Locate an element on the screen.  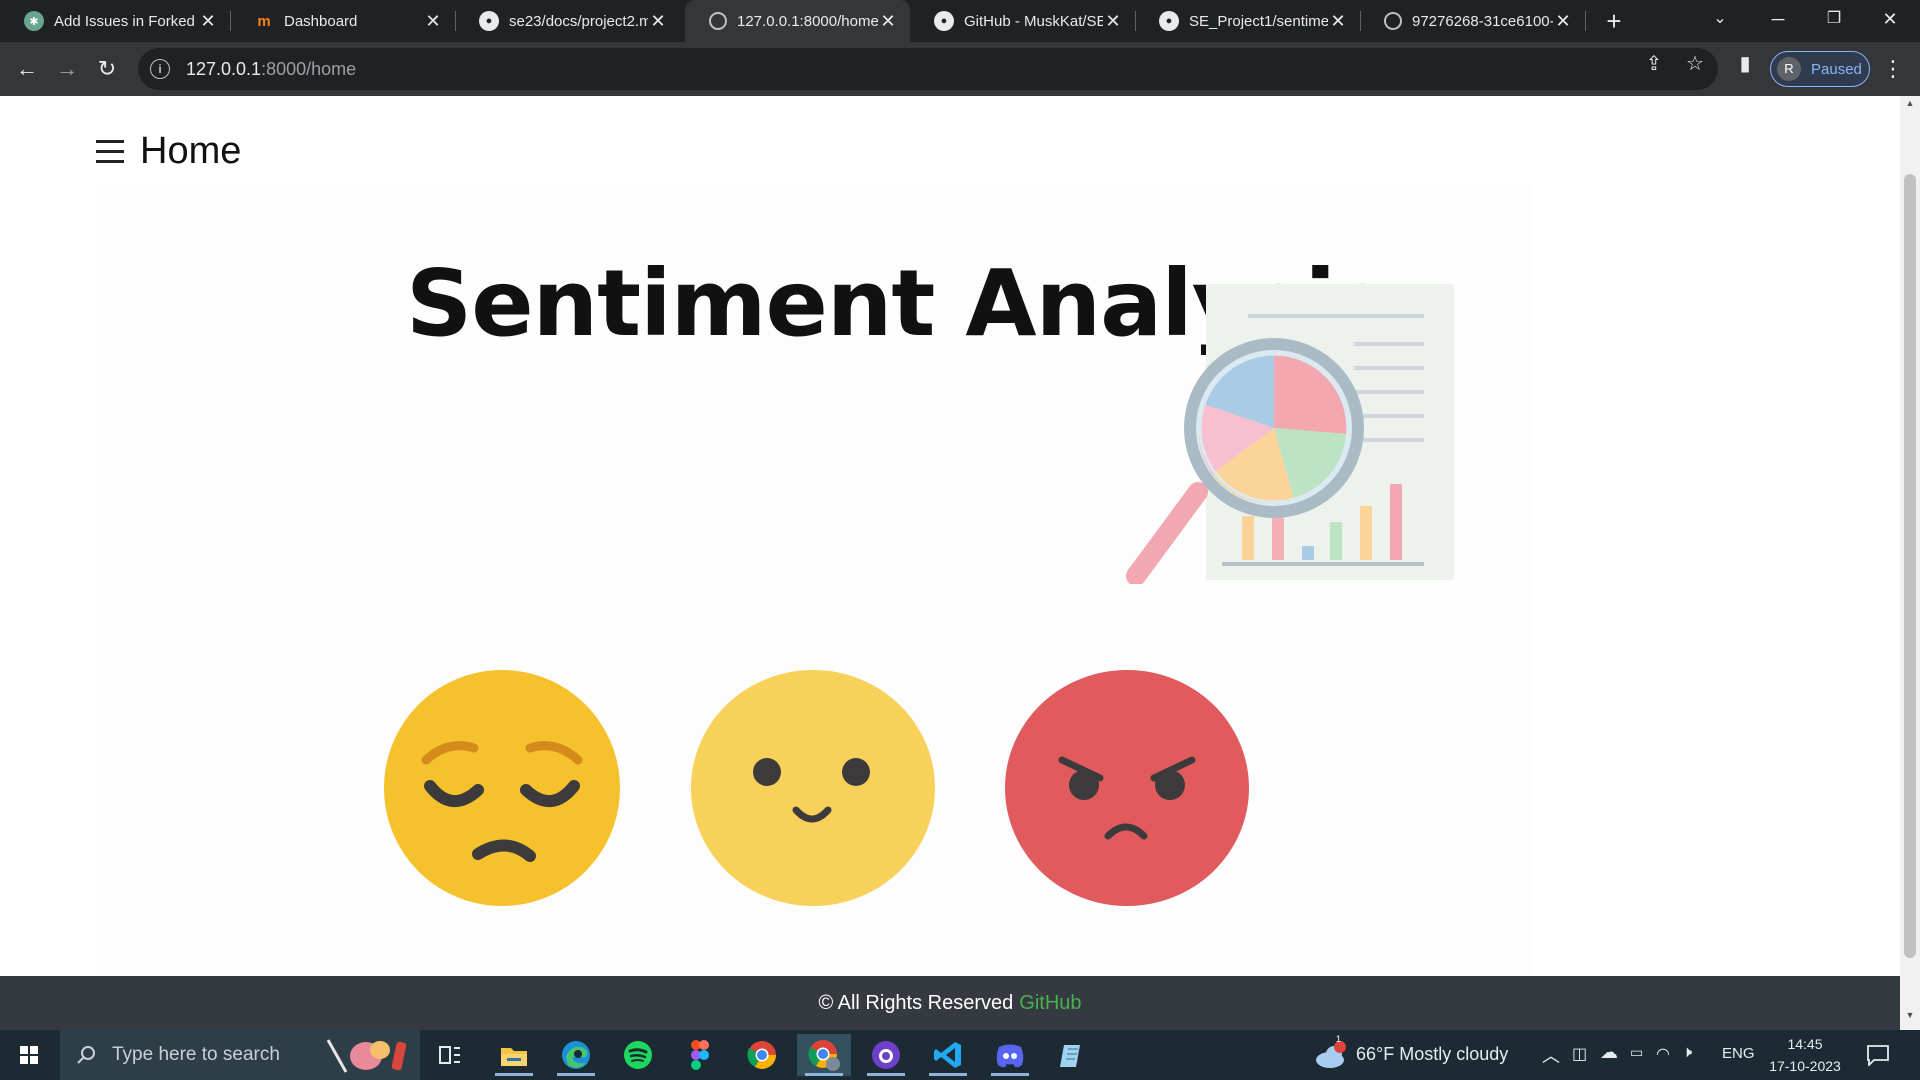
report-magnifier-icon is located at coordinates (1290, 434).